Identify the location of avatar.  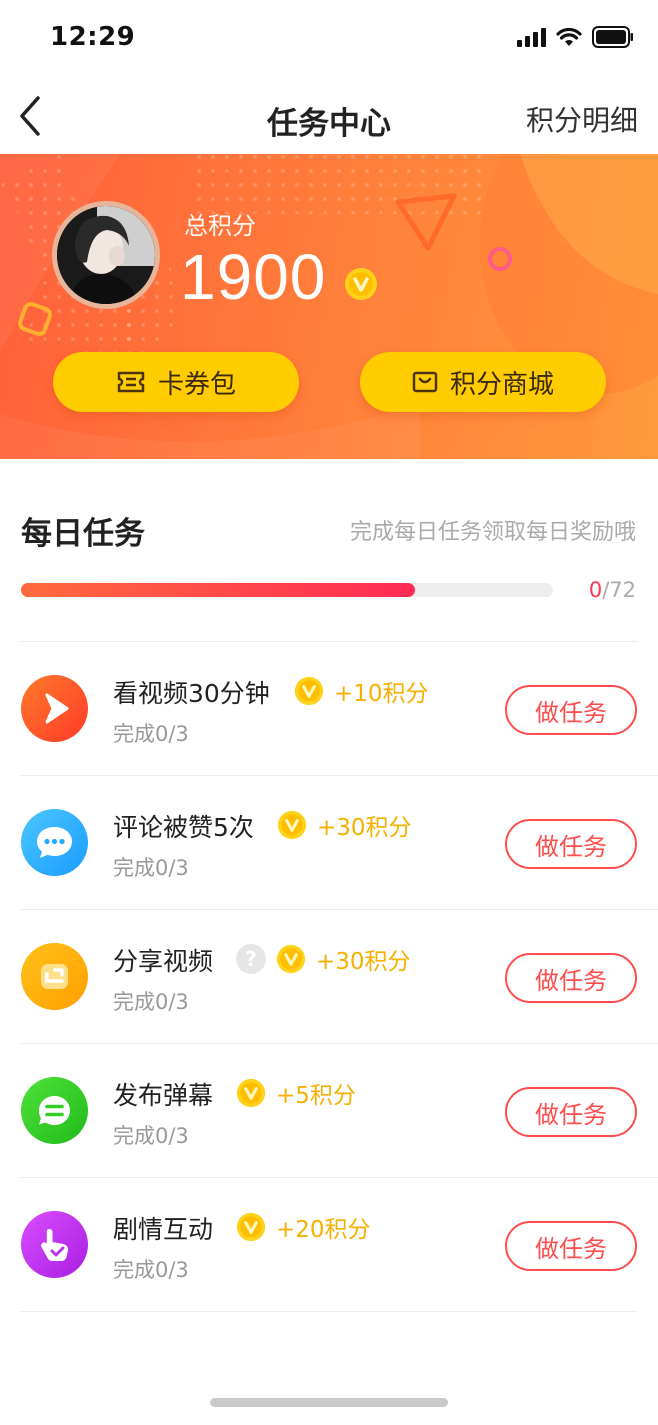
(106, 255).